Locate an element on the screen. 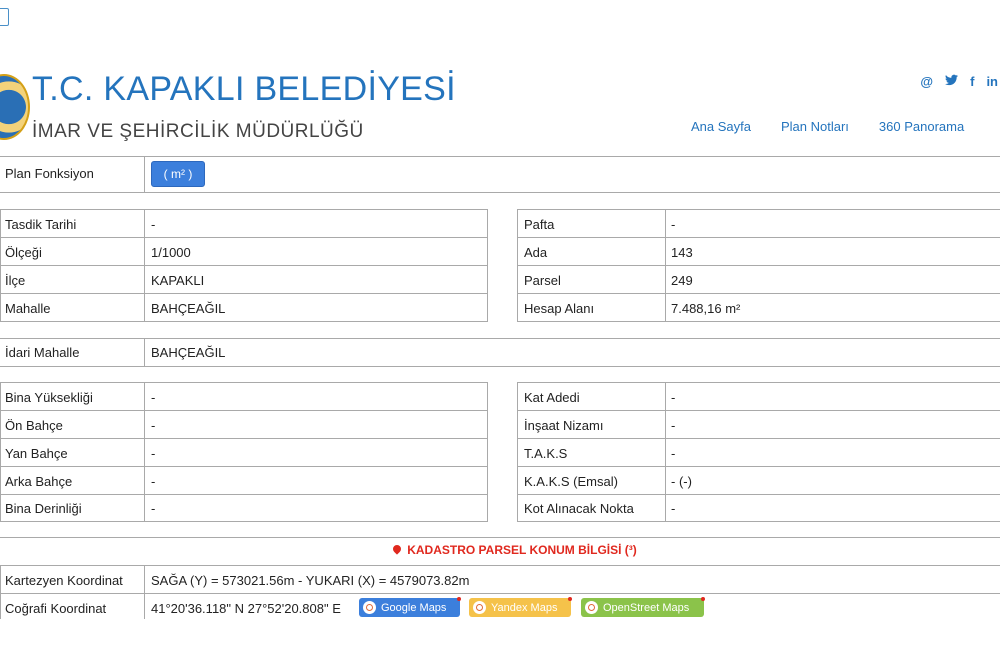 The image size is (1000, 664). info-value: 1/1000 is located at coordinates (171, 252).